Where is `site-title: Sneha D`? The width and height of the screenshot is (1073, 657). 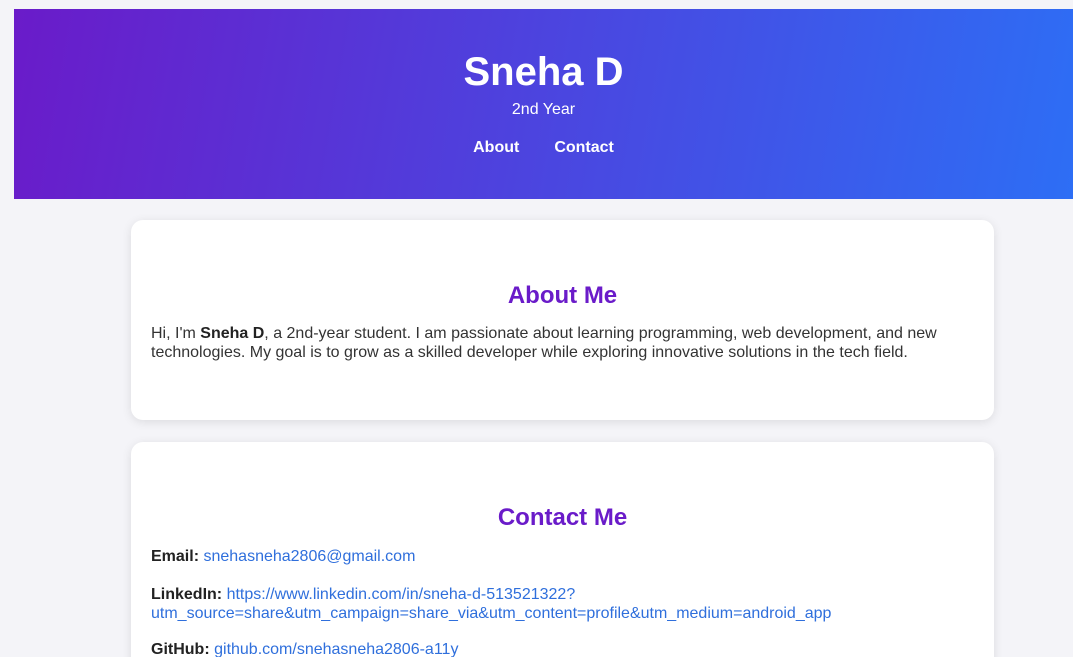 site-title: Sneha D is located at coordinates (543, 72).